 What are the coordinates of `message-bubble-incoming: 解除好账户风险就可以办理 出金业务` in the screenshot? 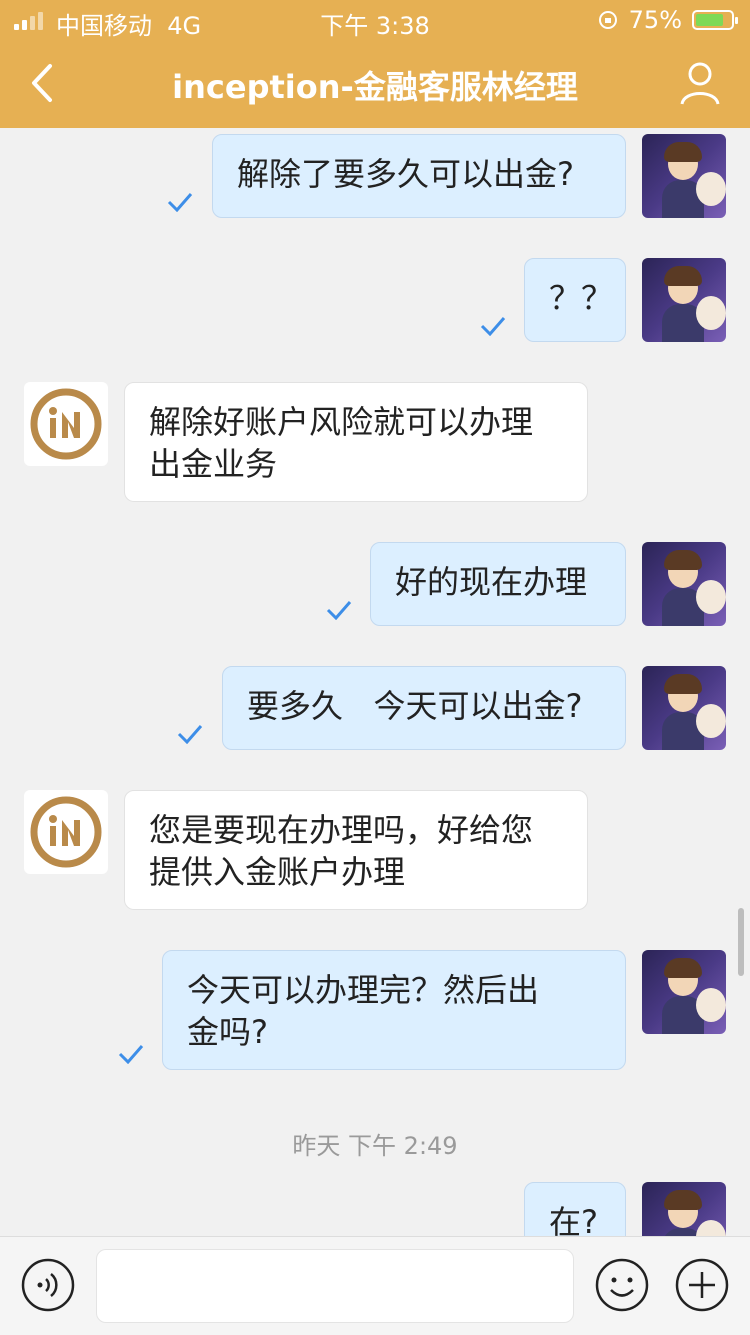 It's located at (356, 442).